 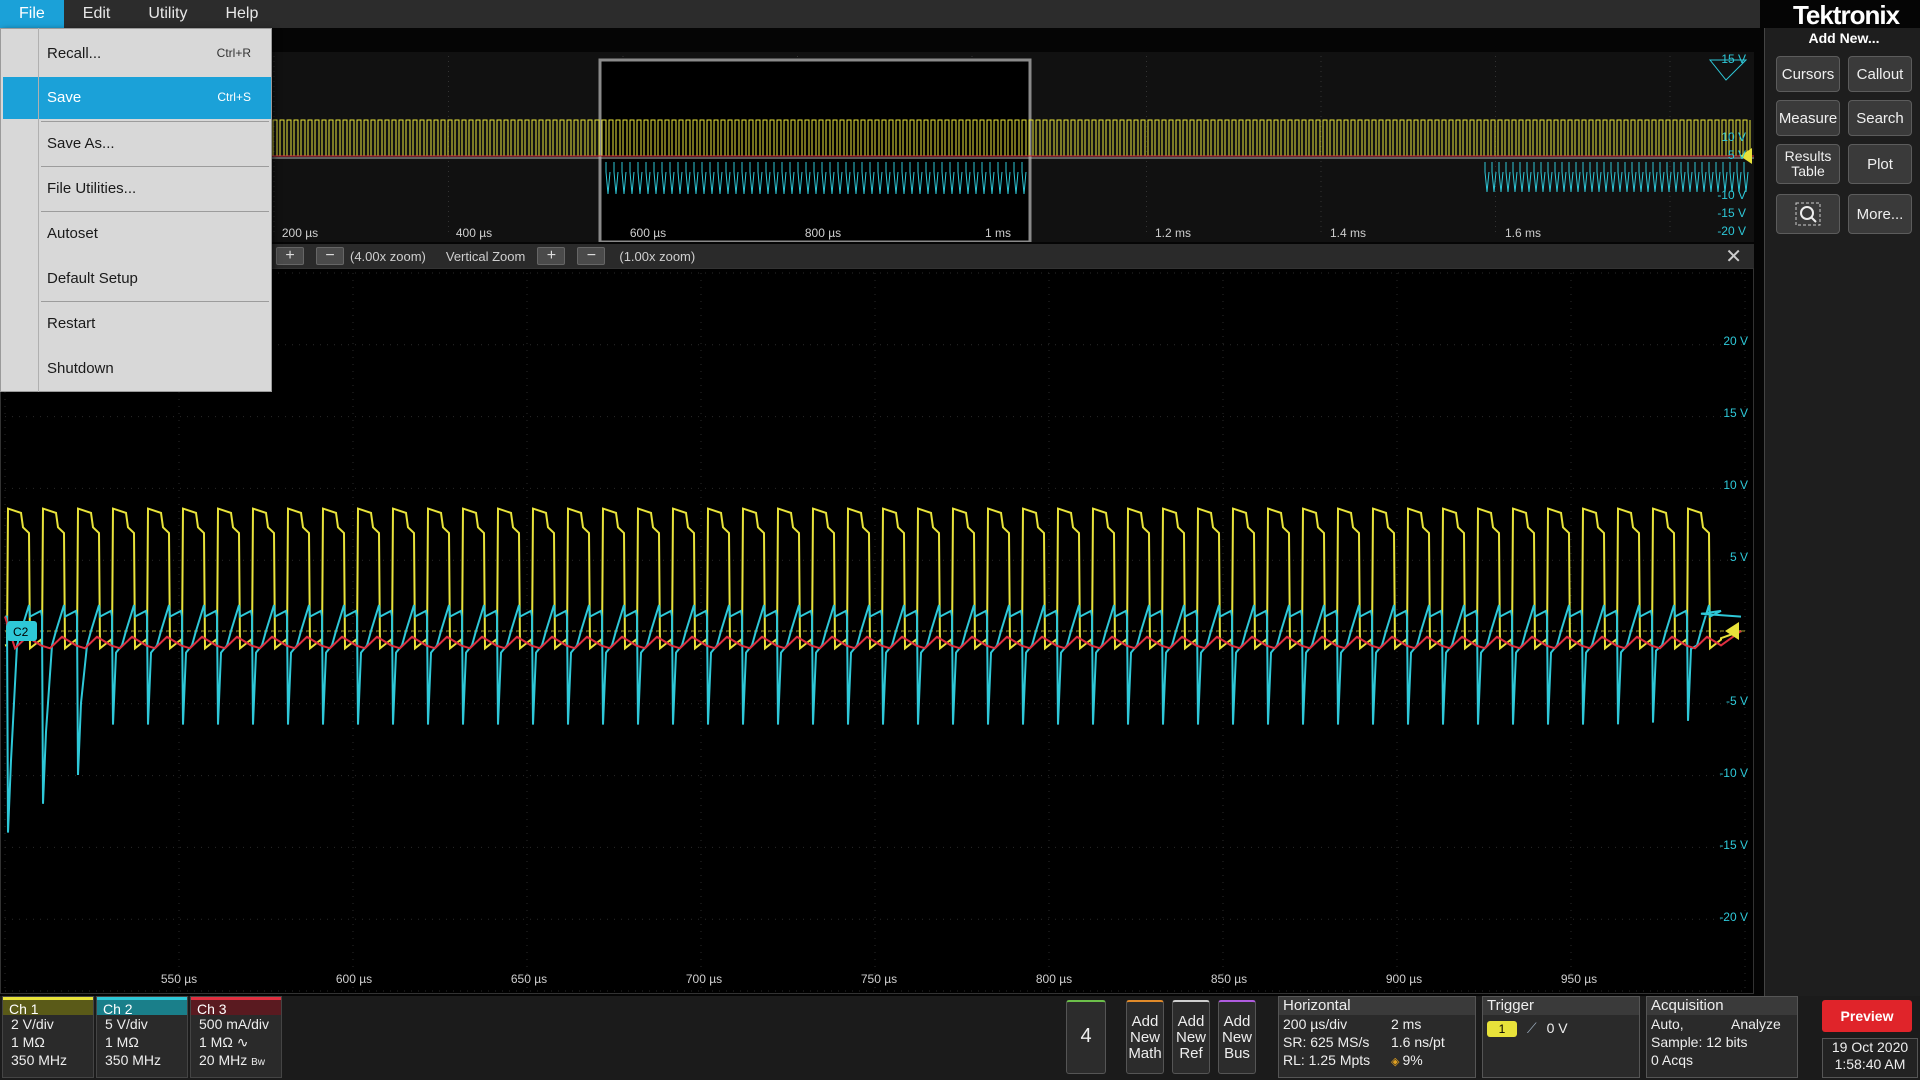 I want to click on main-x-tick-label: 550 µs, so click(x=179, y=979).